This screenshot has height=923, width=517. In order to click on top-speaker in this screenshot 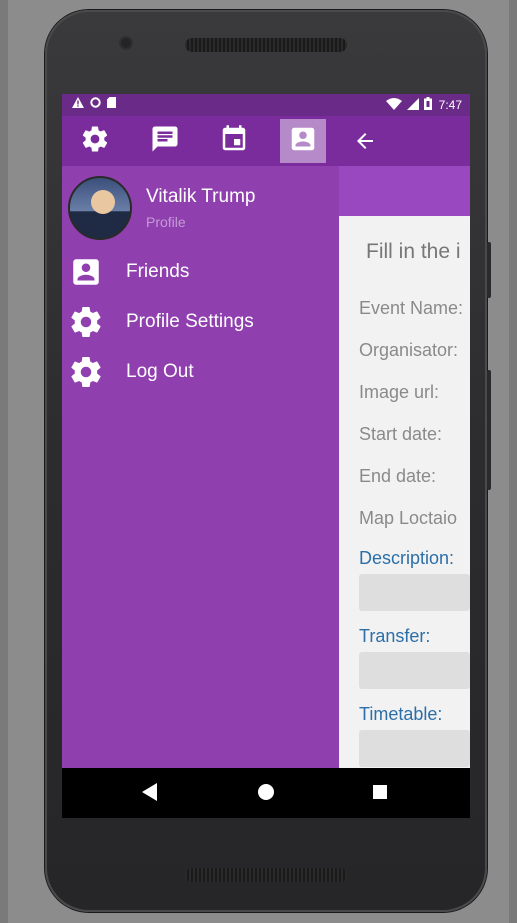, I will do `click(266, 45)`.